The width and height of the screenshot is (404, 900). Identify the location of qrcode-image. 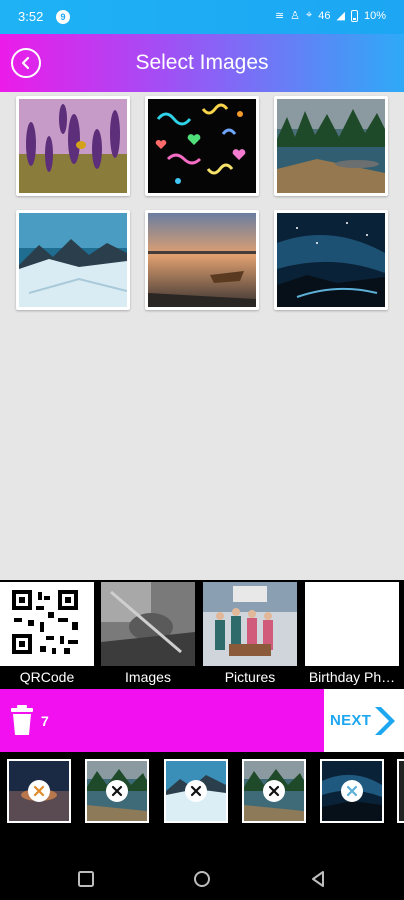
(47, 624).